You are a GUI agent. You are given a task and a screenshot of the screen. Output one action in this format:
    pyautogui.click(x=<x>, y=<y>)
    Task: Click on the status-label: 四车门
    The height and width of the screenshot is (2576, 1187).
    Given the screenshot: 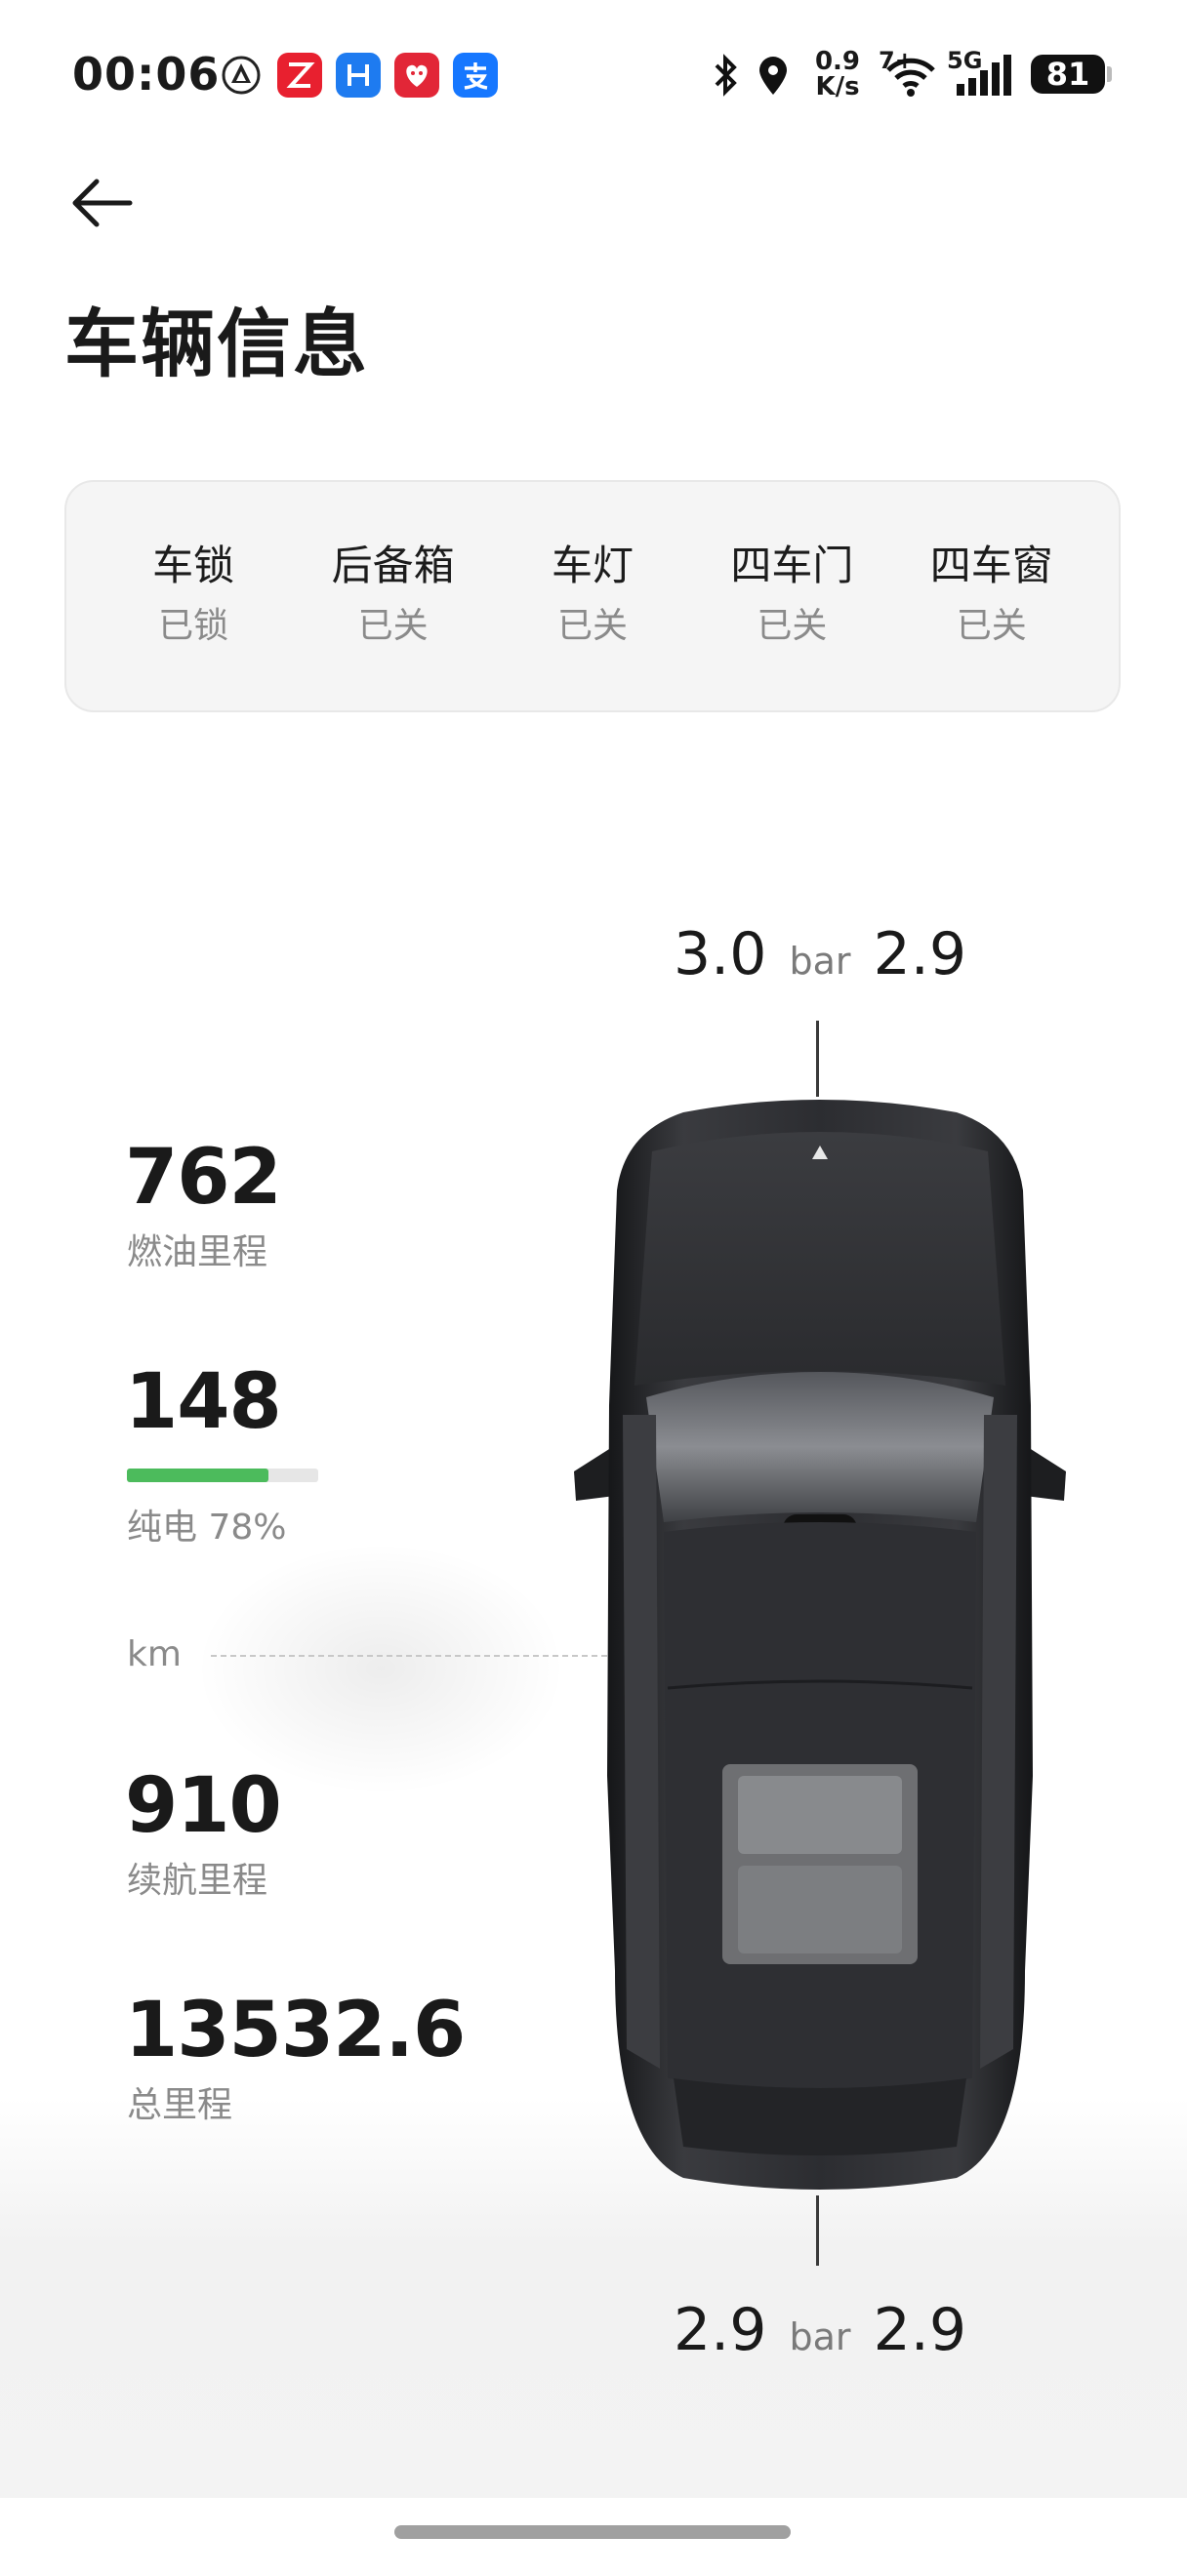 What is the action you would take?
    pyautogui.click(x=792, y=565)
    